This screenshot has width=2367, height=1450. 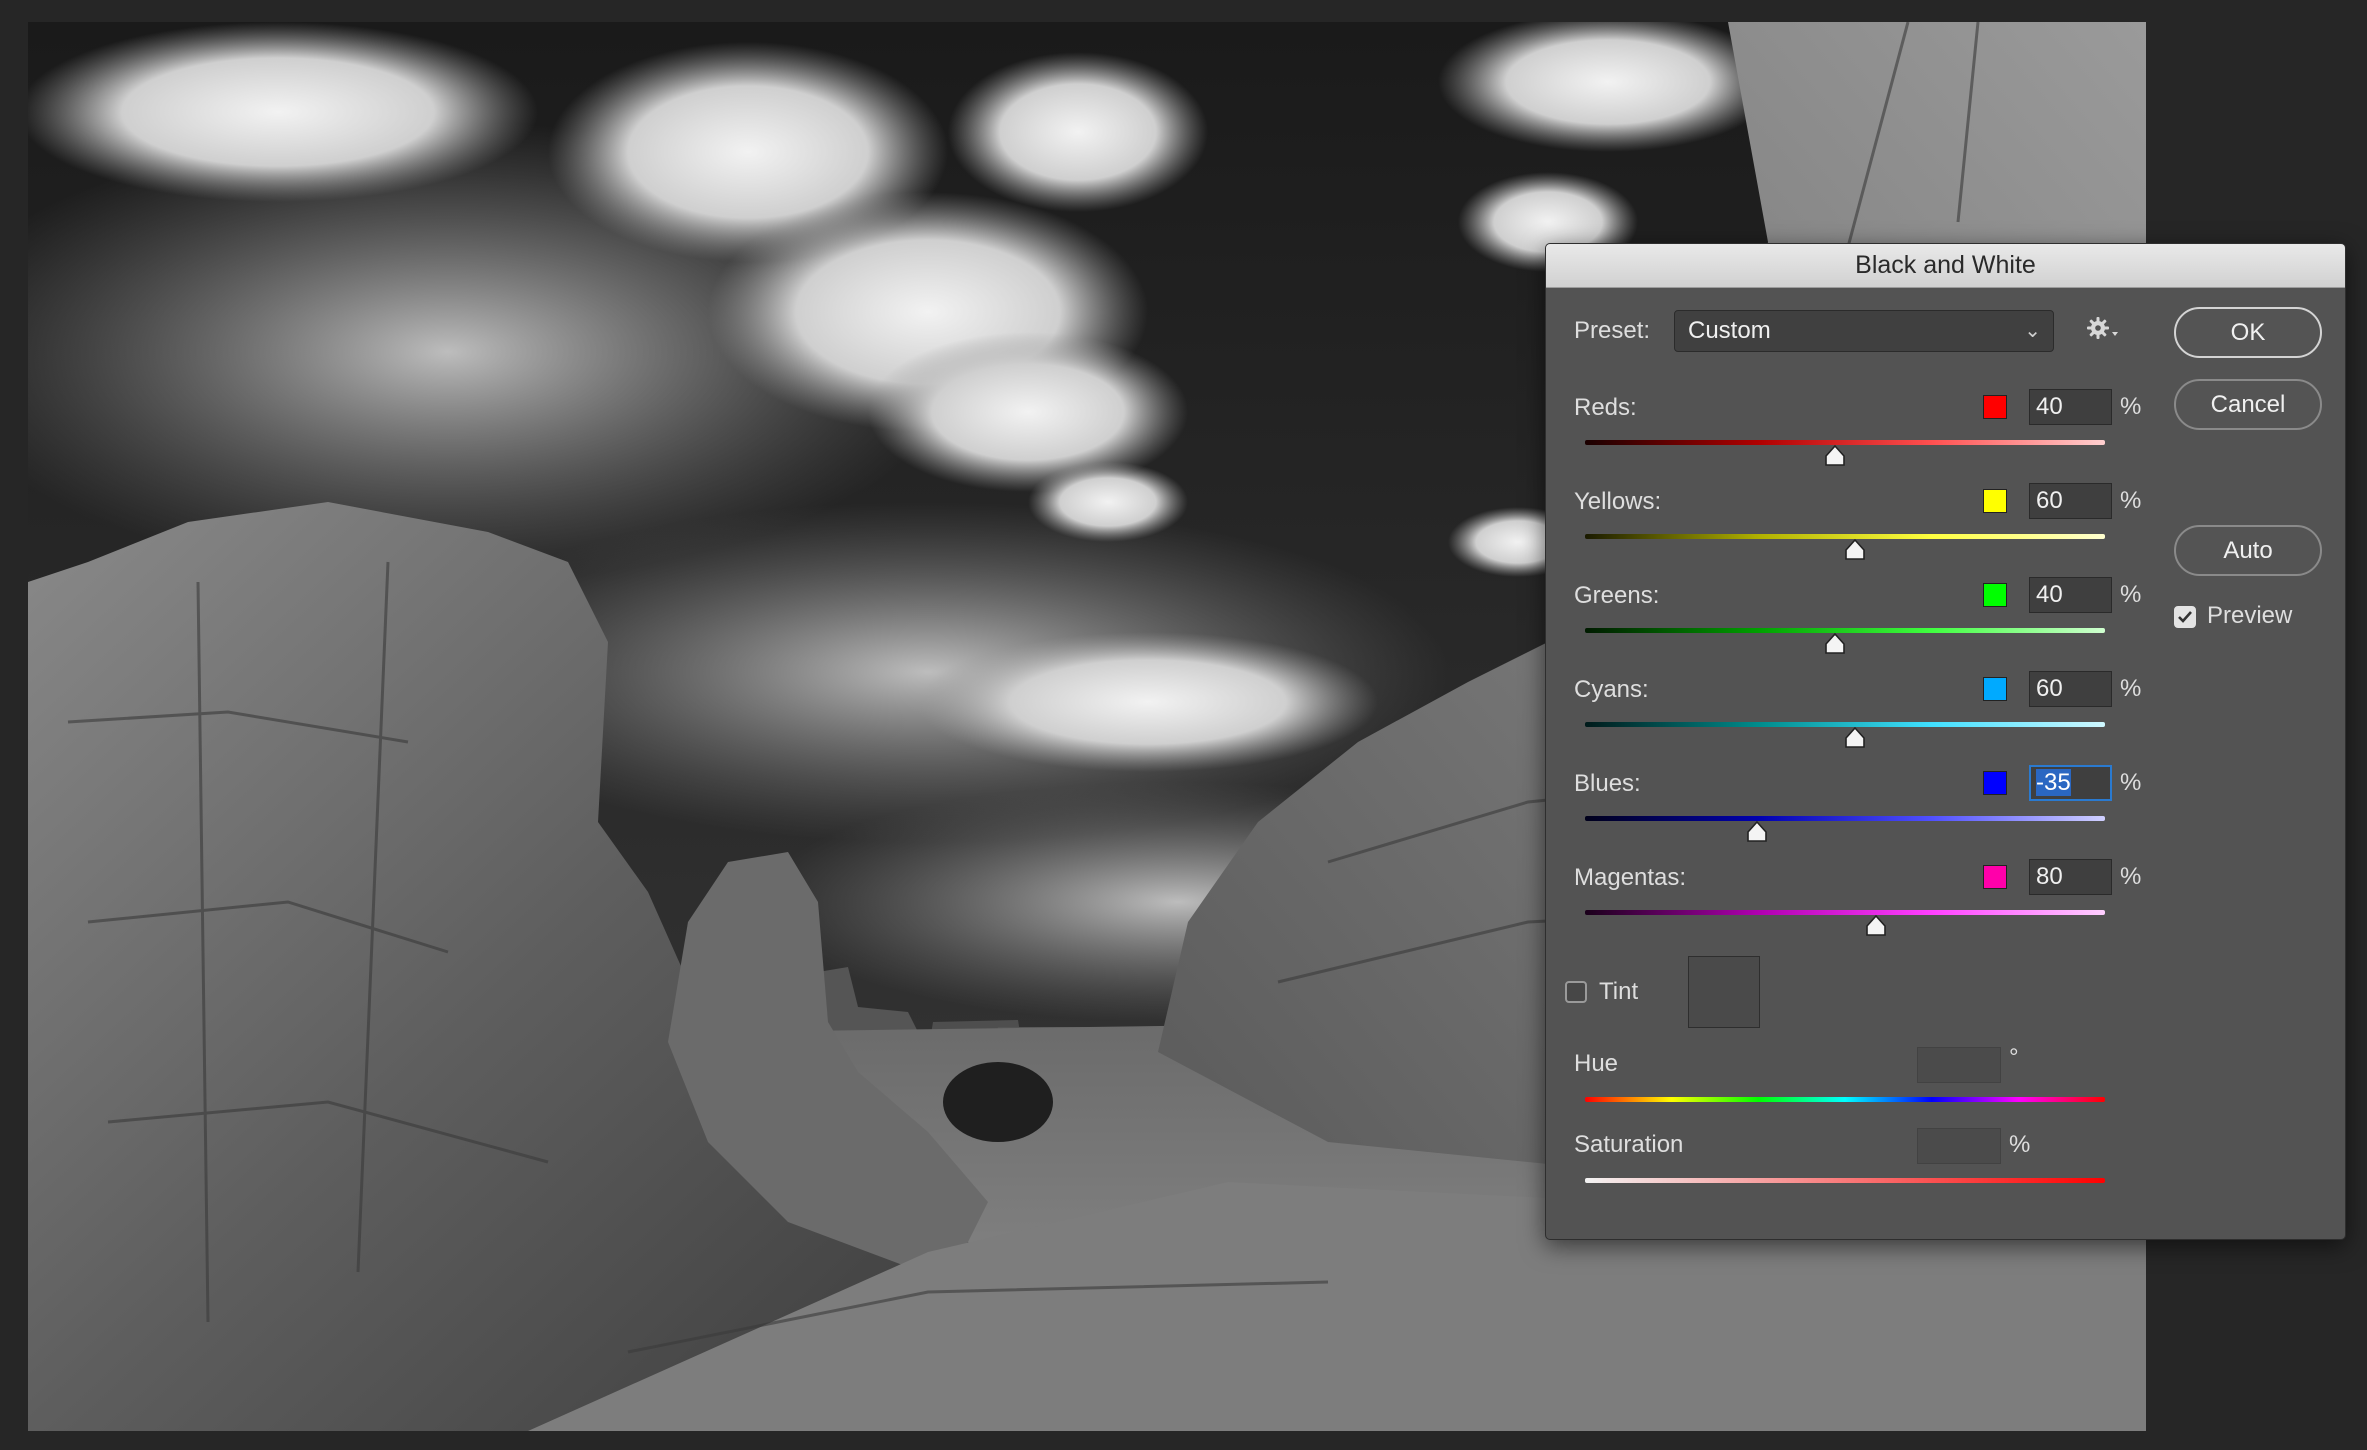 I want to click on reds-color-swatch, so click(x=1995, y=407).